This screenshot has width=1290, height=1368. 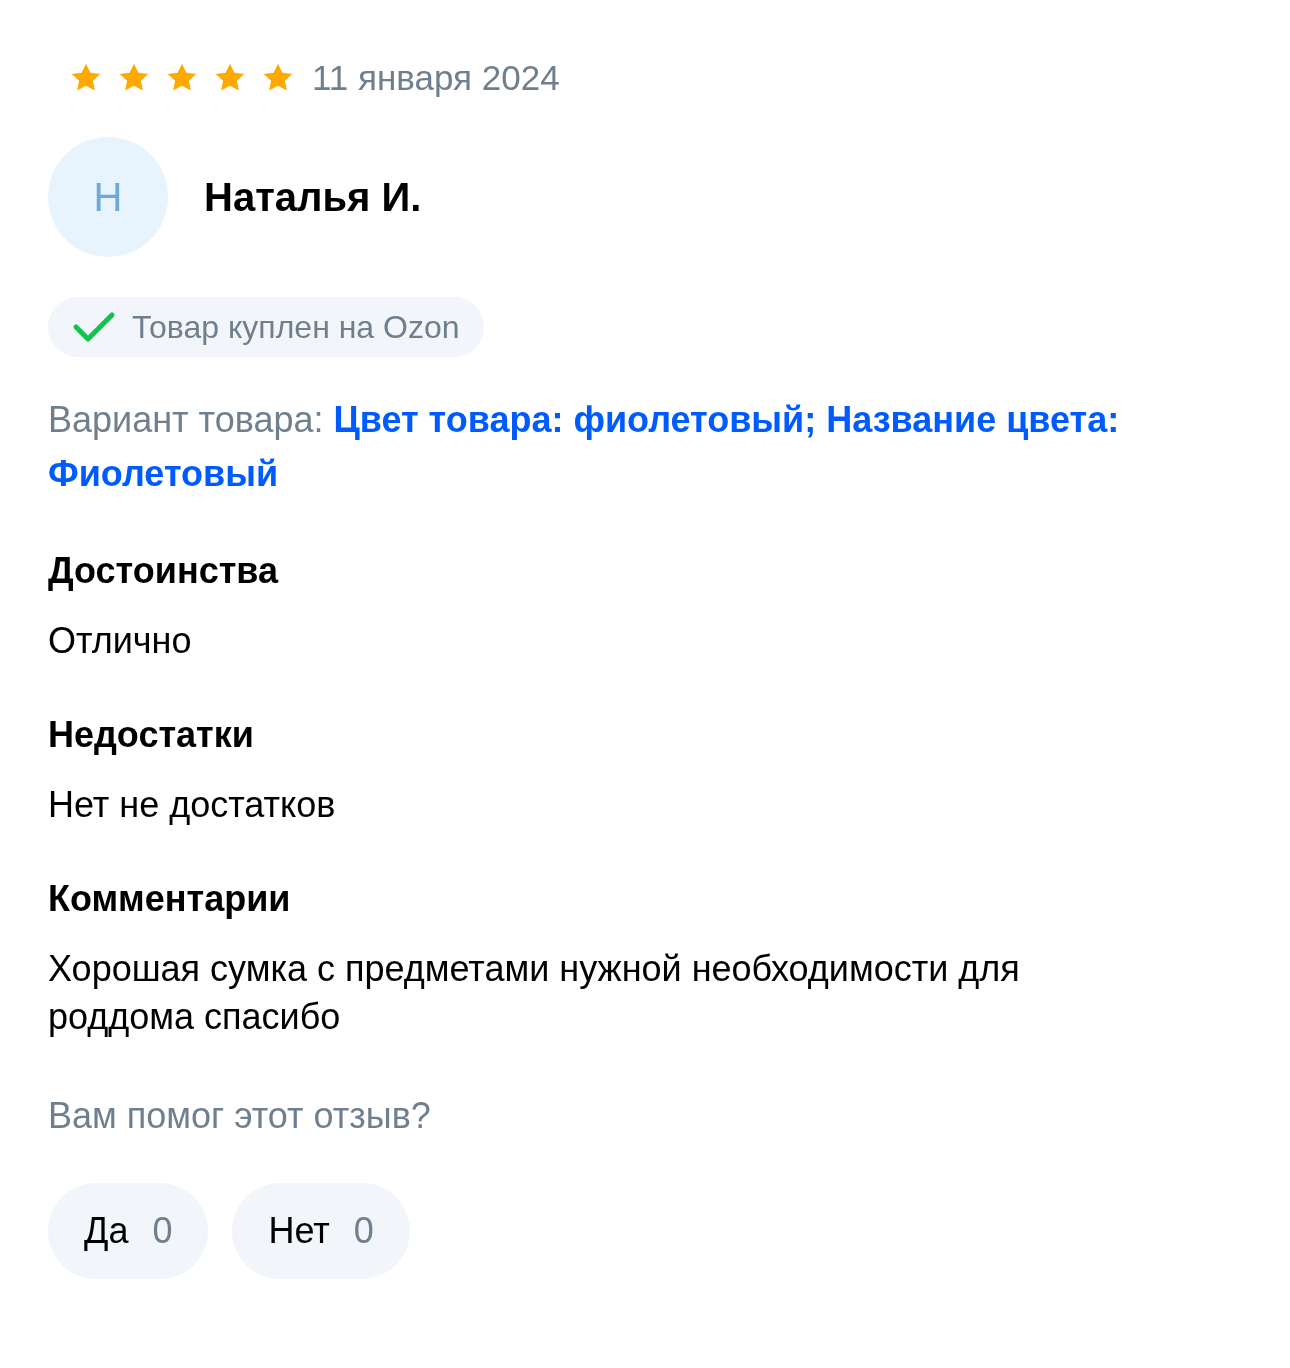 I want to click on section-text: Хорошая сумка с предметами нужной необходимости для роддома спасибо, so click(x=534, y=992).